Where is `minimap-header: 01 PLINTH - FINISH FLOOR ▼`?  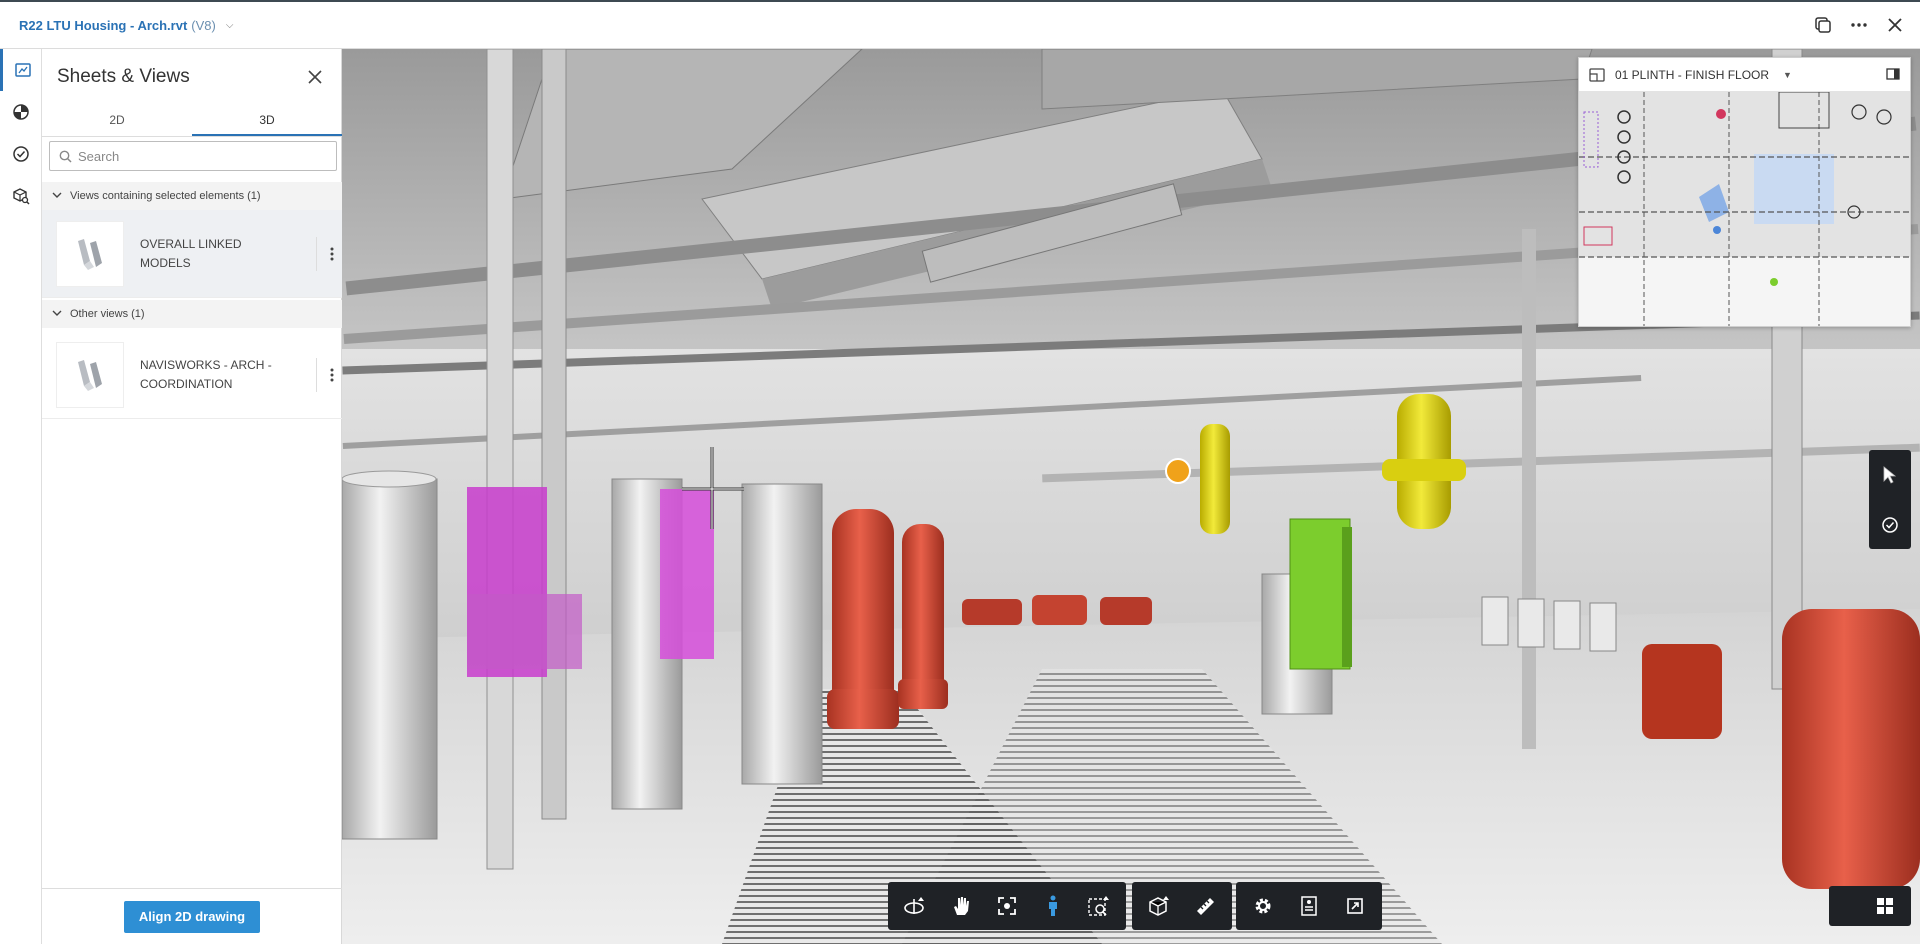 minimap-header: 01 PLINTH - FINISH FLOOR ▼ is located at coordinates (1744, 75).